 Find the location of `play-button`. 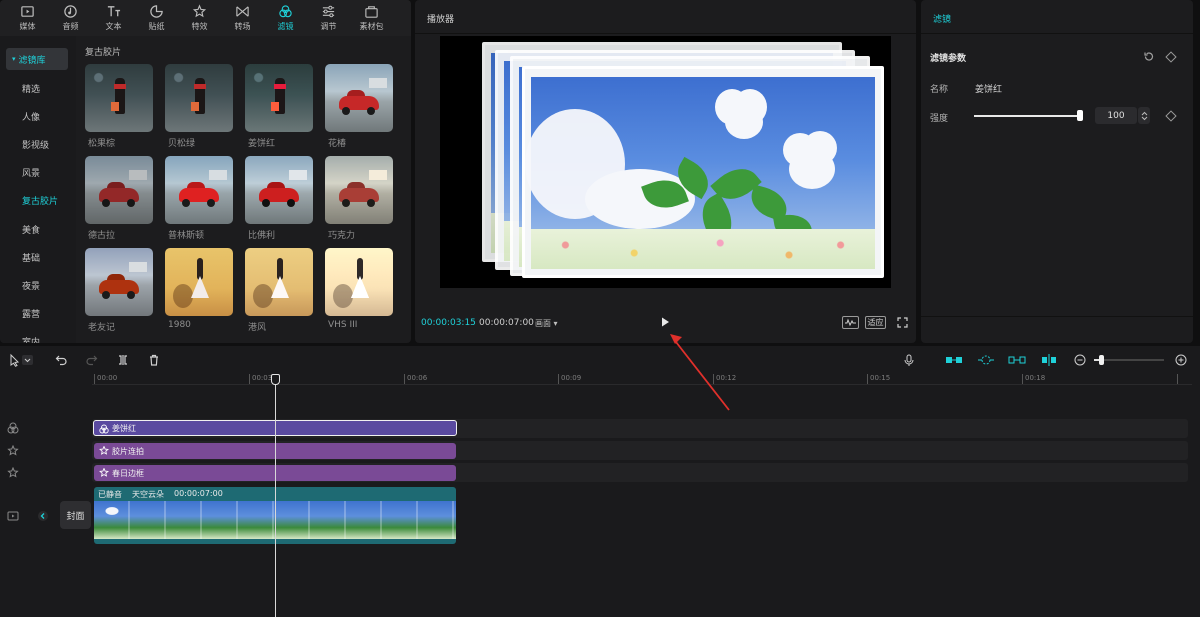

play-button is located at coordinates (665, 322).